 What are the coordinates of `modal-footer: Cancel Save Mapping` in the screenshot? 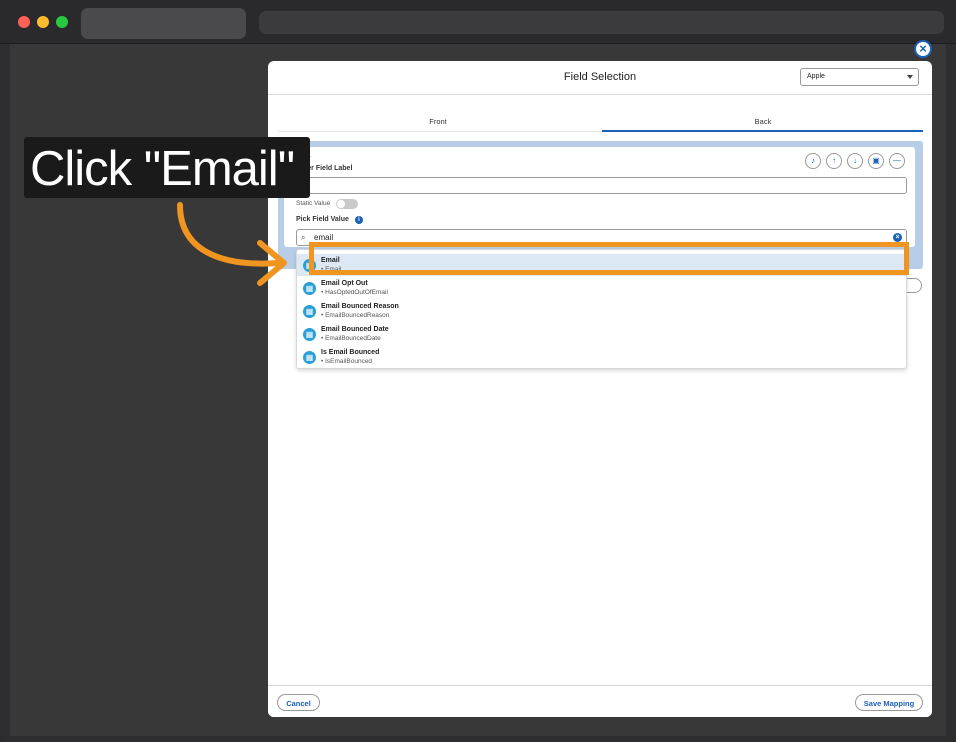 It's located at (600, 701).